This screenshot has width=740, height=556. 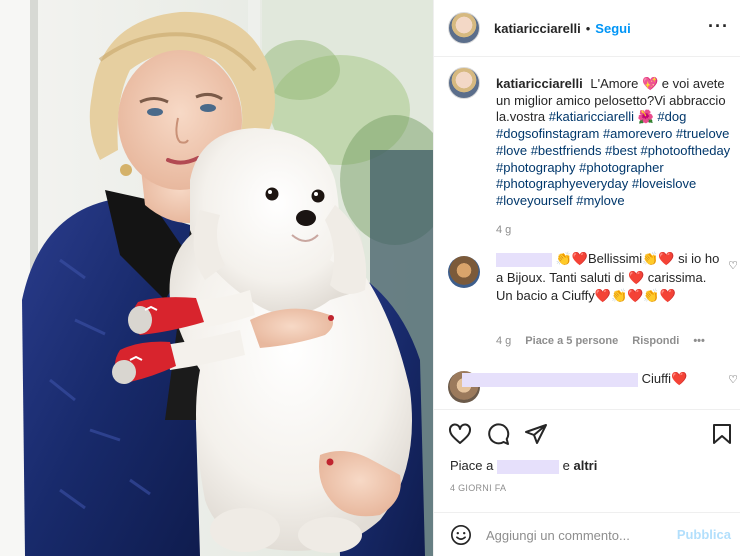 I want to click on more-horizontal-icon: ···, so click(x=718, y=26).